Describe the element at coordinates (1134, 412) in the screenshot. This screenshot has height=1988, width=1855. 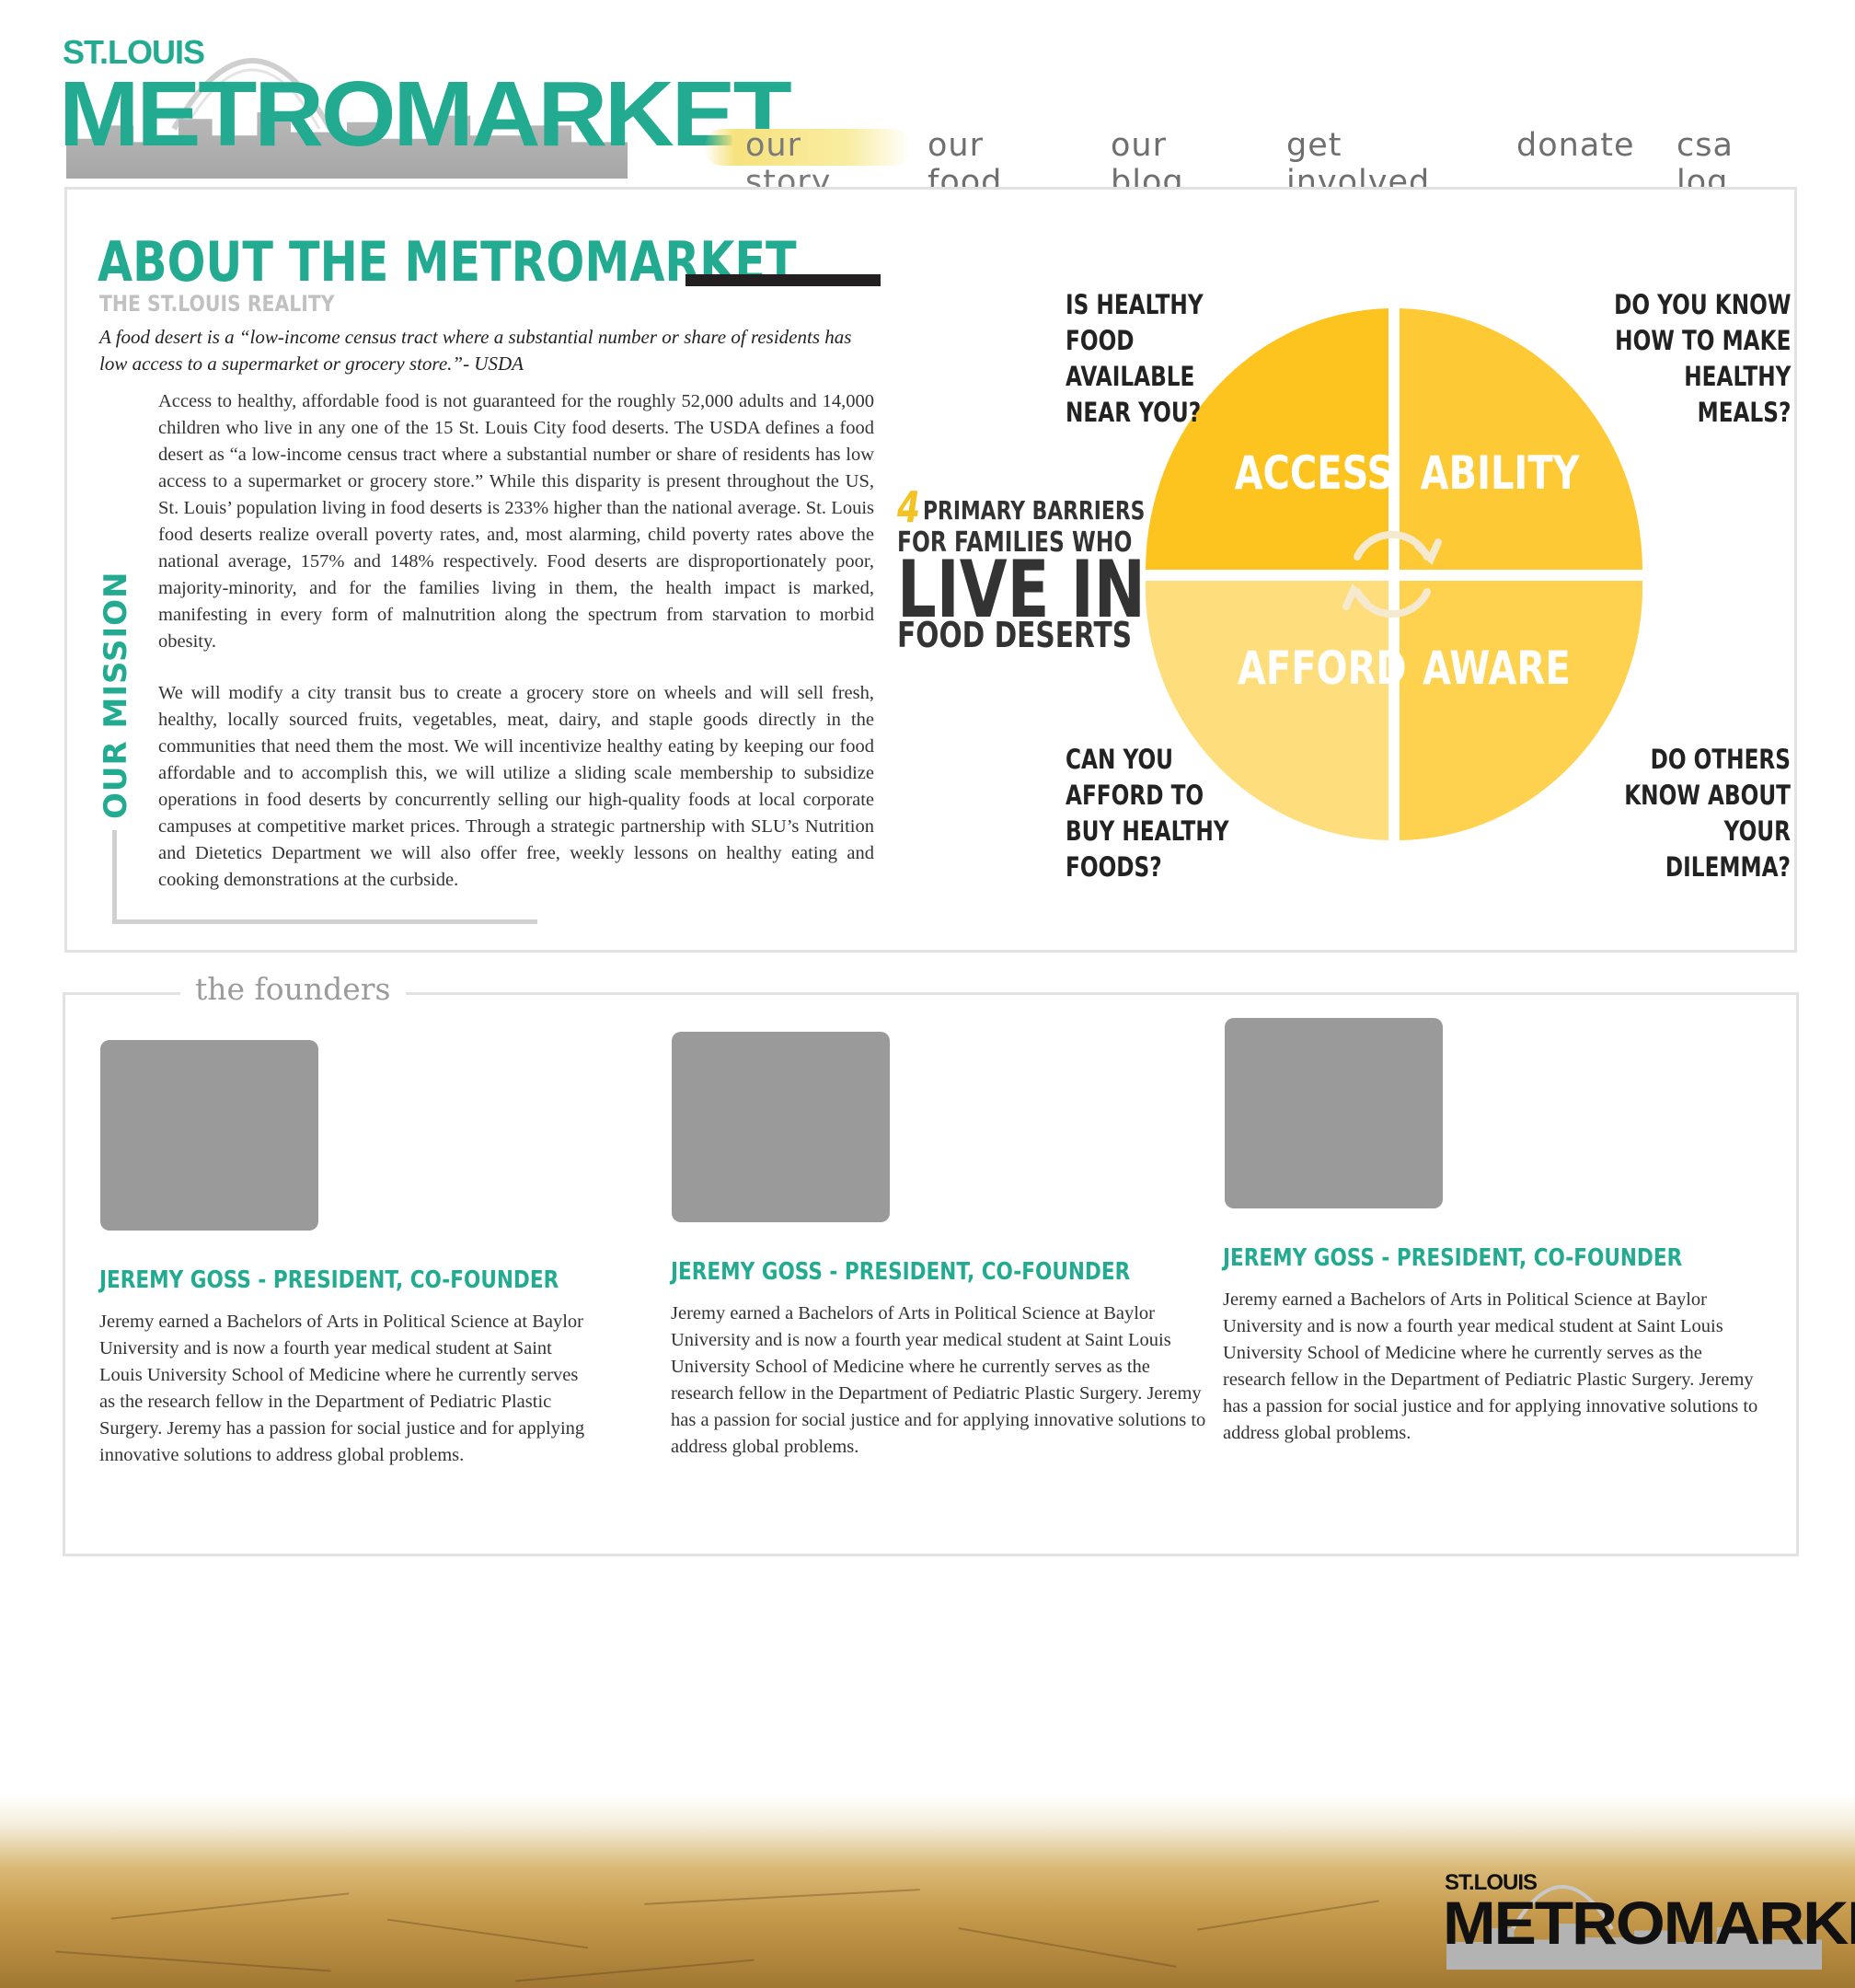
I see `question-line: NEAR YOU?` at that location.